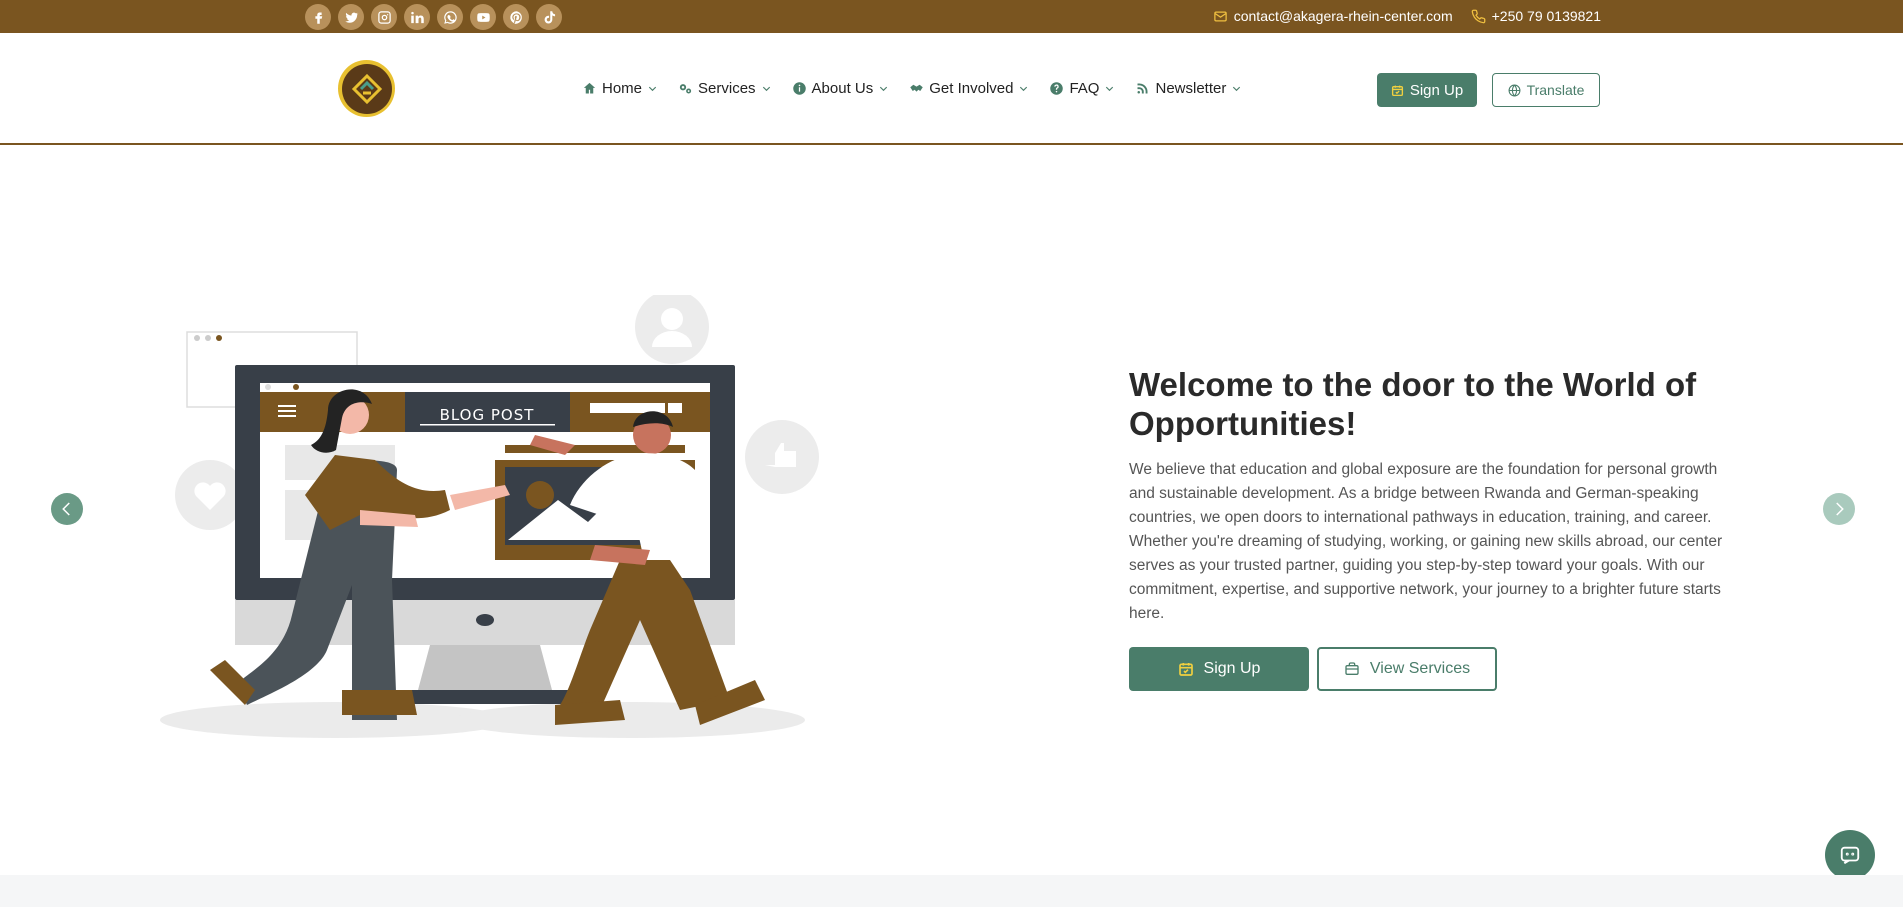 The width and height of the screenshot is (1903, 907). Describe the element at coordinates (433, 17) in the screenshot. I see `social-links` at that location.